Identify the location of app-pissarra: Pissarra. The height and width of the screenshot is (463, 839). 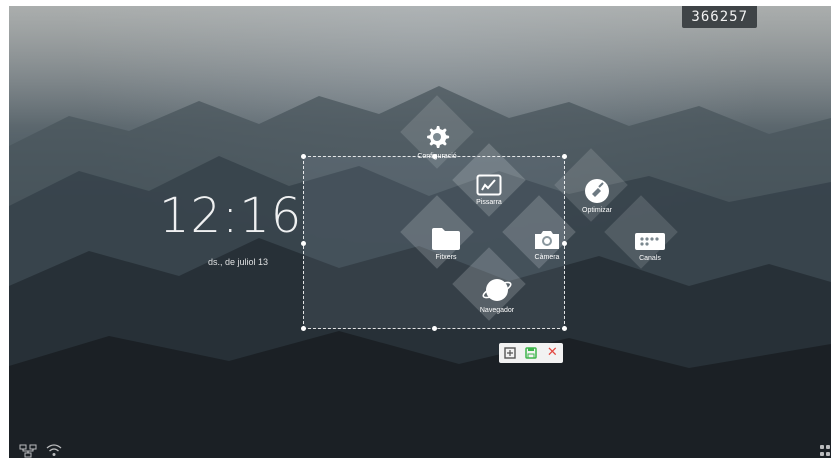
(489, 190).